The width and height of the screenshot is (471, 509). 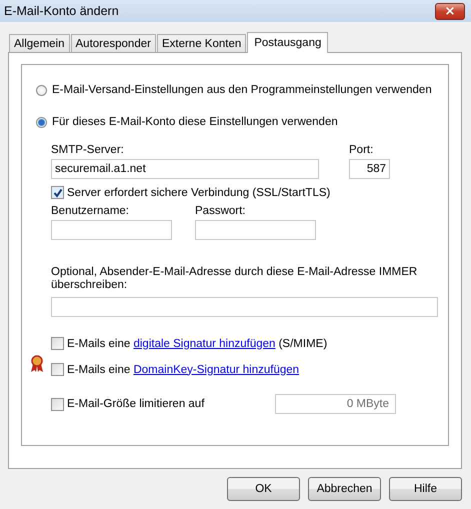 What do you see at coordinates (216, 370) in the screenshot?
I see `signature-link: DomainKey-Signatur hinzufügen` at bounding box center [216, 370].